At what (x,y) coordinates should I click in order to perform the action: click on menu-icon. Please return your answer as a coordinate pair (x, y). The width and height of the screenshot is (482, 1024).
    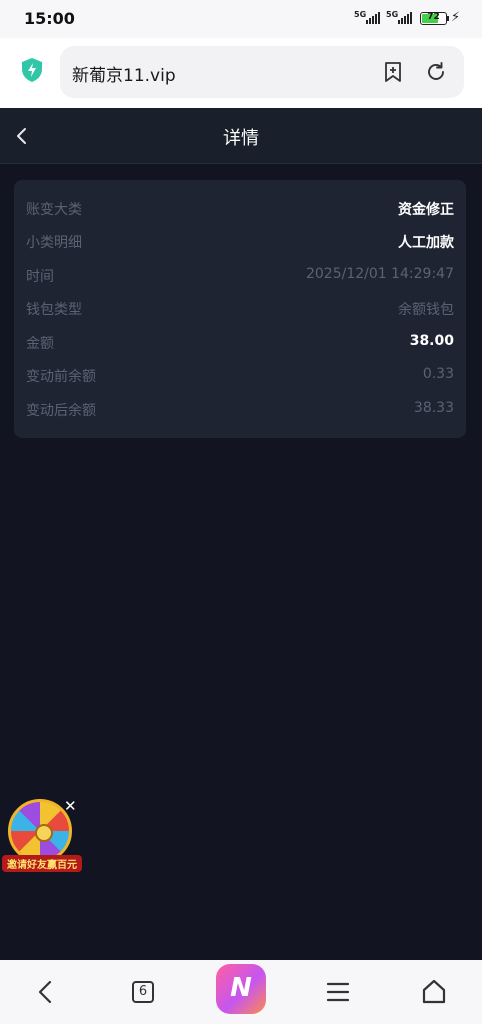
    Looking at the image, I should click on (338, 992).